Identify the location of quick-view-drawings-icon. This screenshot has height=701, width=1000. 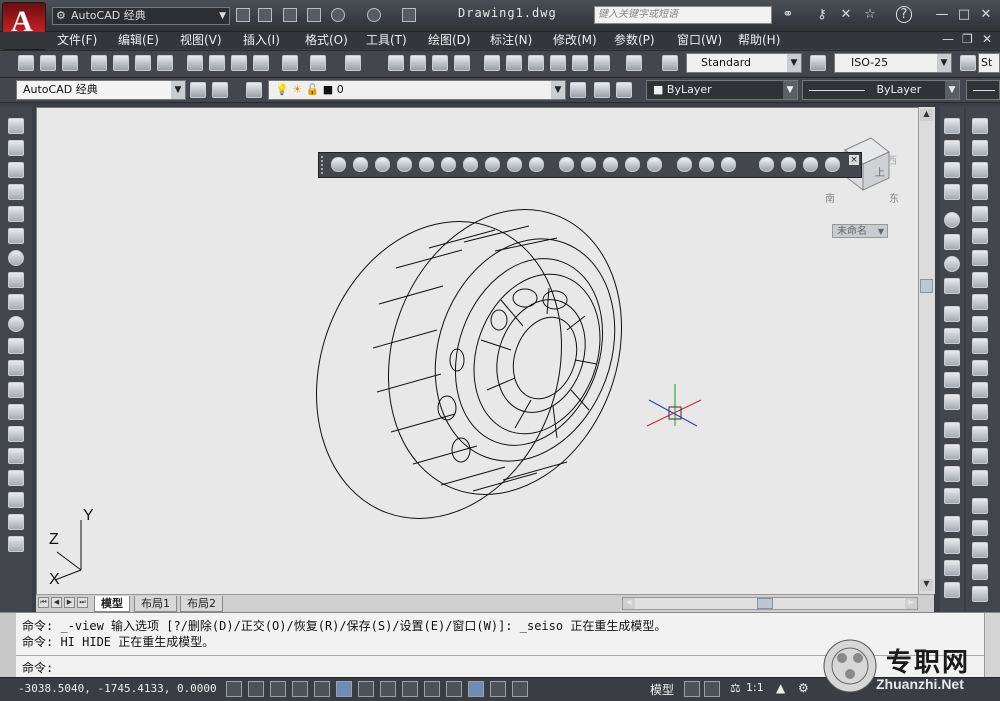
(712, 689).